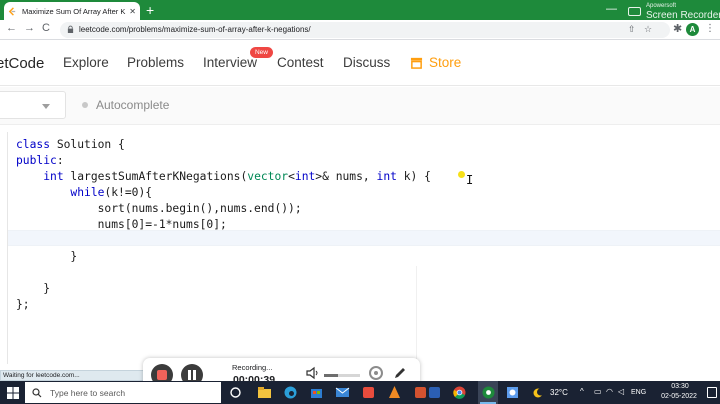  I want to click on watermark-brand: Apowersoft, so click(661, 6).